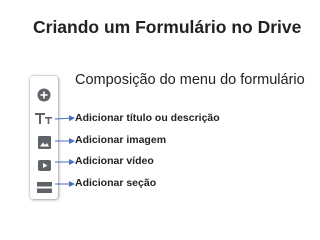  I want to click on callout-arrows, so click(64, 151).